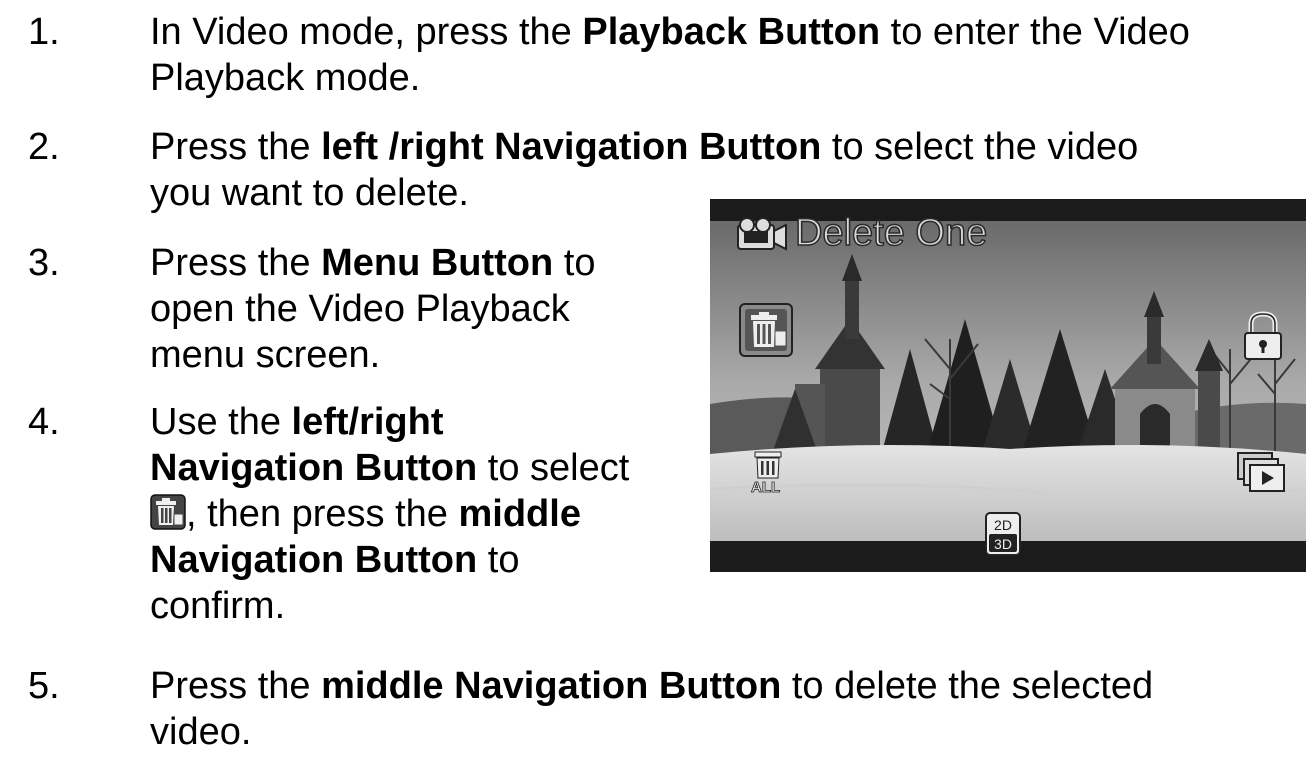  What do you see at coordinates (285, 78) in the screenshot?
I see `text-run: Playback mode.` at bounding box center [285, 78].